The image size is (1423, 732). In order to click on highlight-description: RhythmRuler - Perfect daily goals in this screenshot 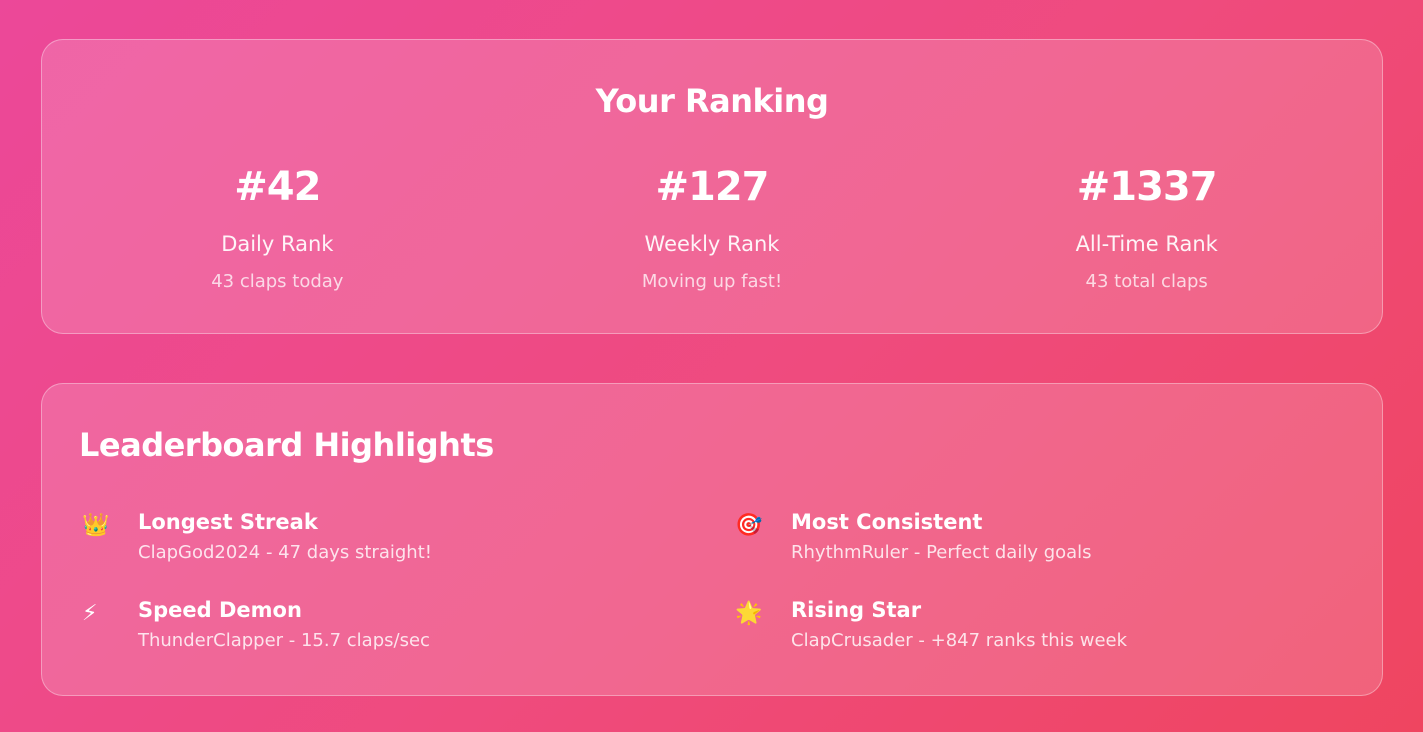, I will do `click(941, 552)`.